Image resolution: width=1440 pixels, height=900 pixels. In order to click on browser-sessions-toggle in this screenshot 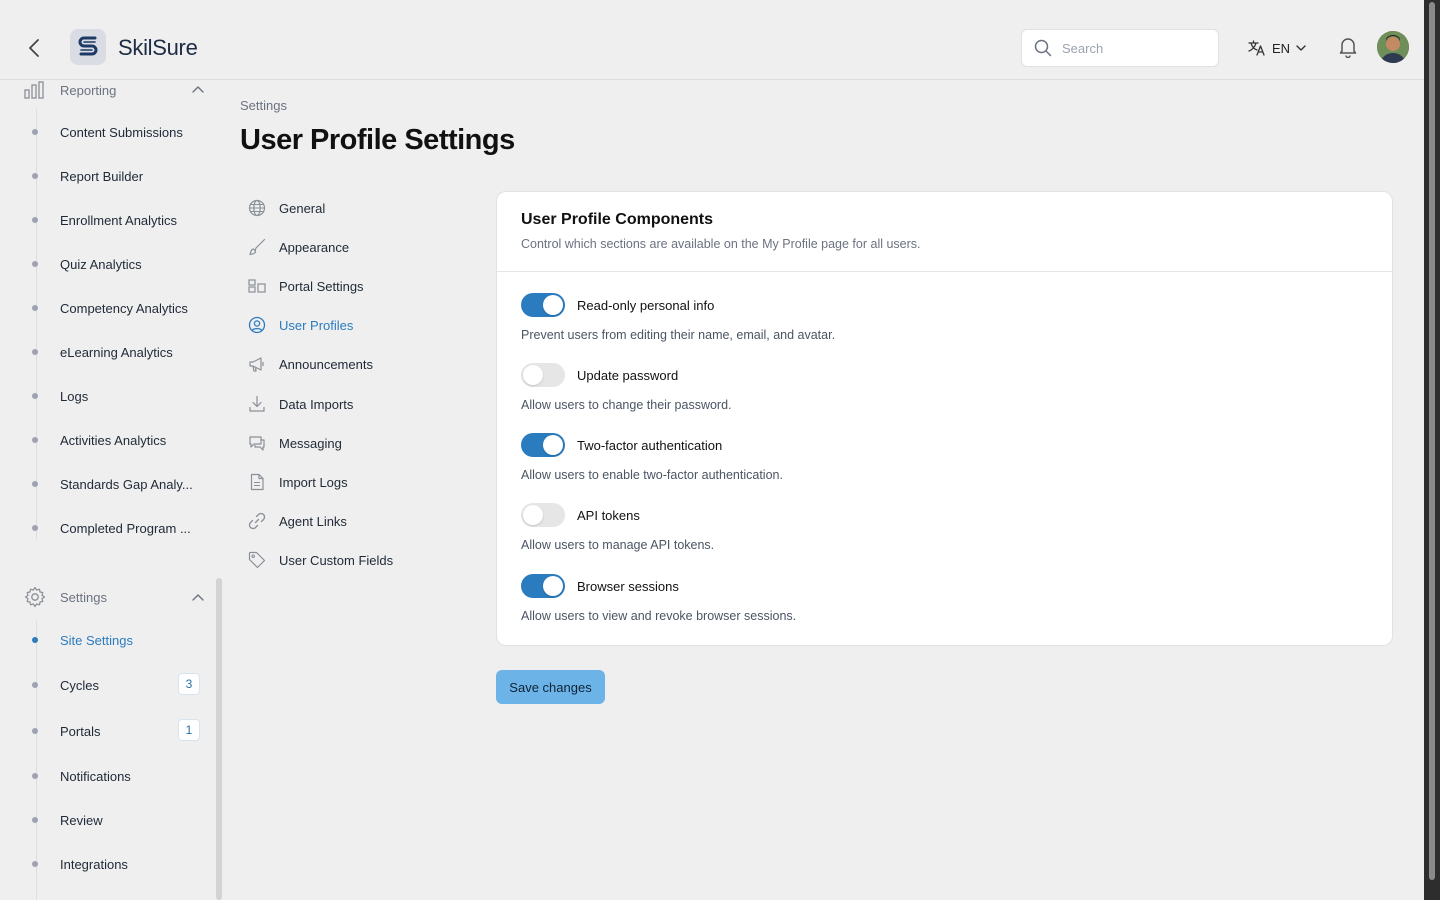, I will do `click(543, 586)`.